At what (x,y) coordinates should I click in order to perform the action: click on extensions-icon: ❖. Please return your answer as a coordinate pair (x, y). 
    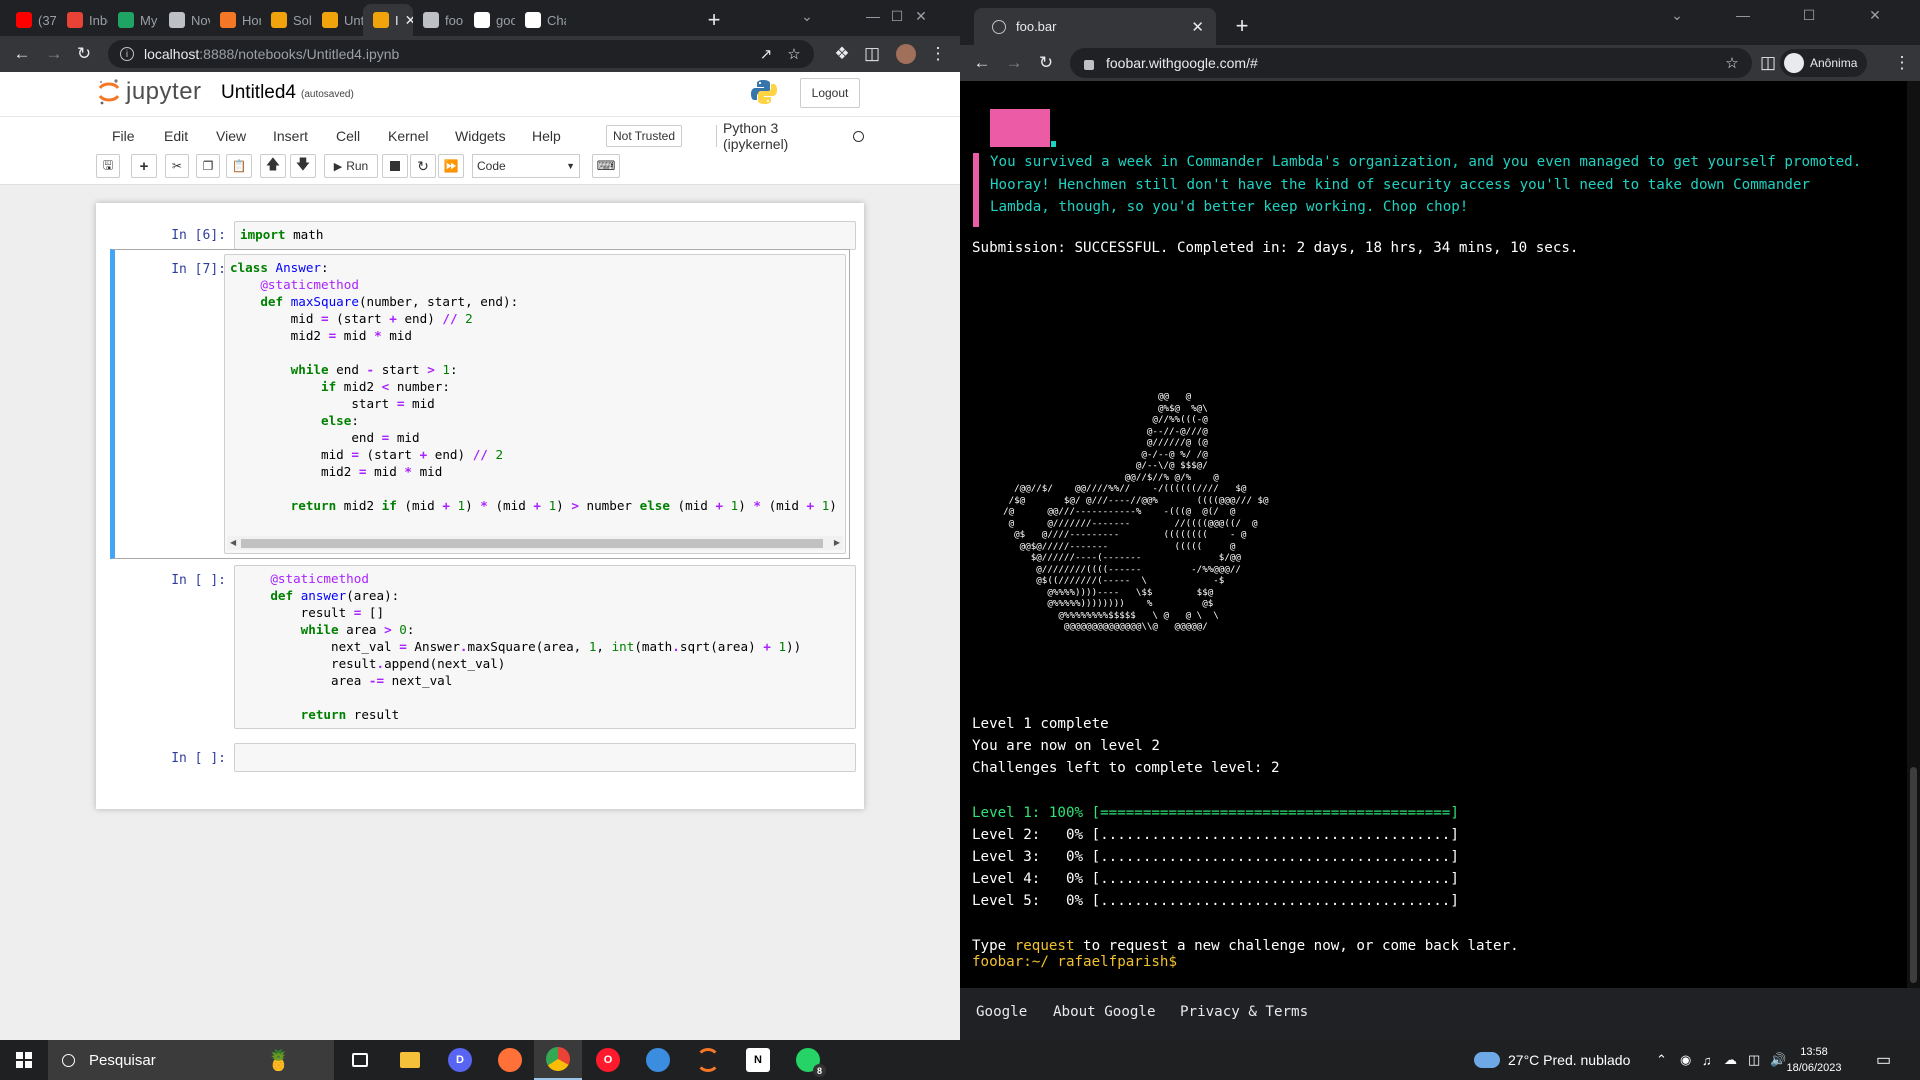
    Looking at the image, I should click on (842, 54).